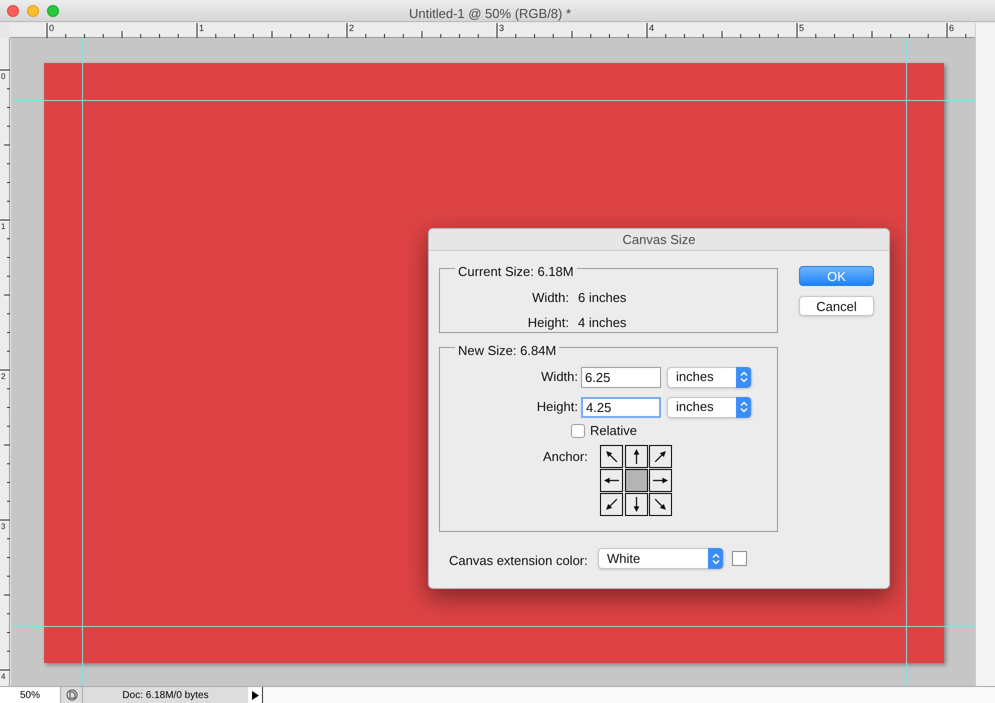 This screenshot has height=703, width=995. Describe the element at coordinates (659, 239) in the screenshot. I see `dialog-title: Canvas Size` at that location.